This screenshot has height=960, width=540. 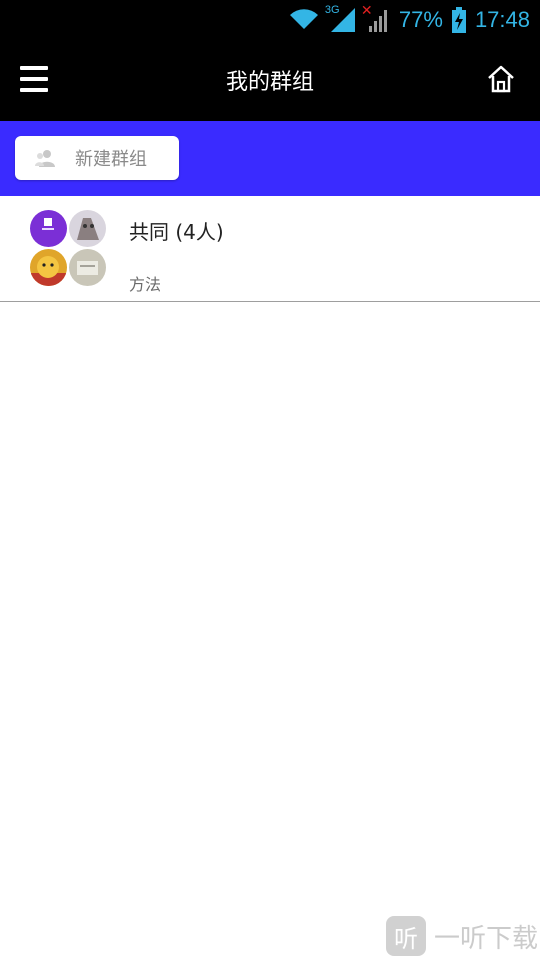 I want to click on page-title: 我的群组, so click(x=269, y=82).